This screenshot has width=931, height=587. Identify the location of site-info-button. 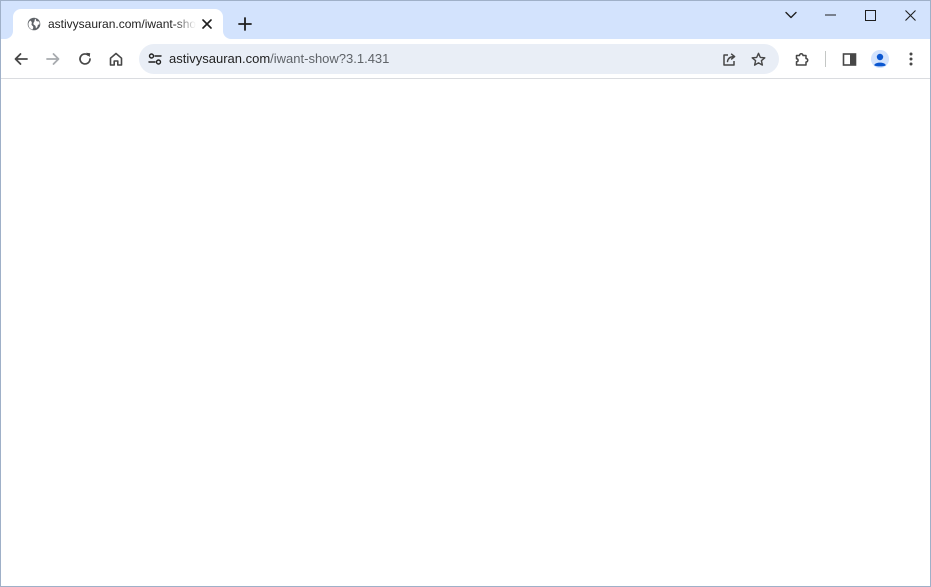
(155, 59).